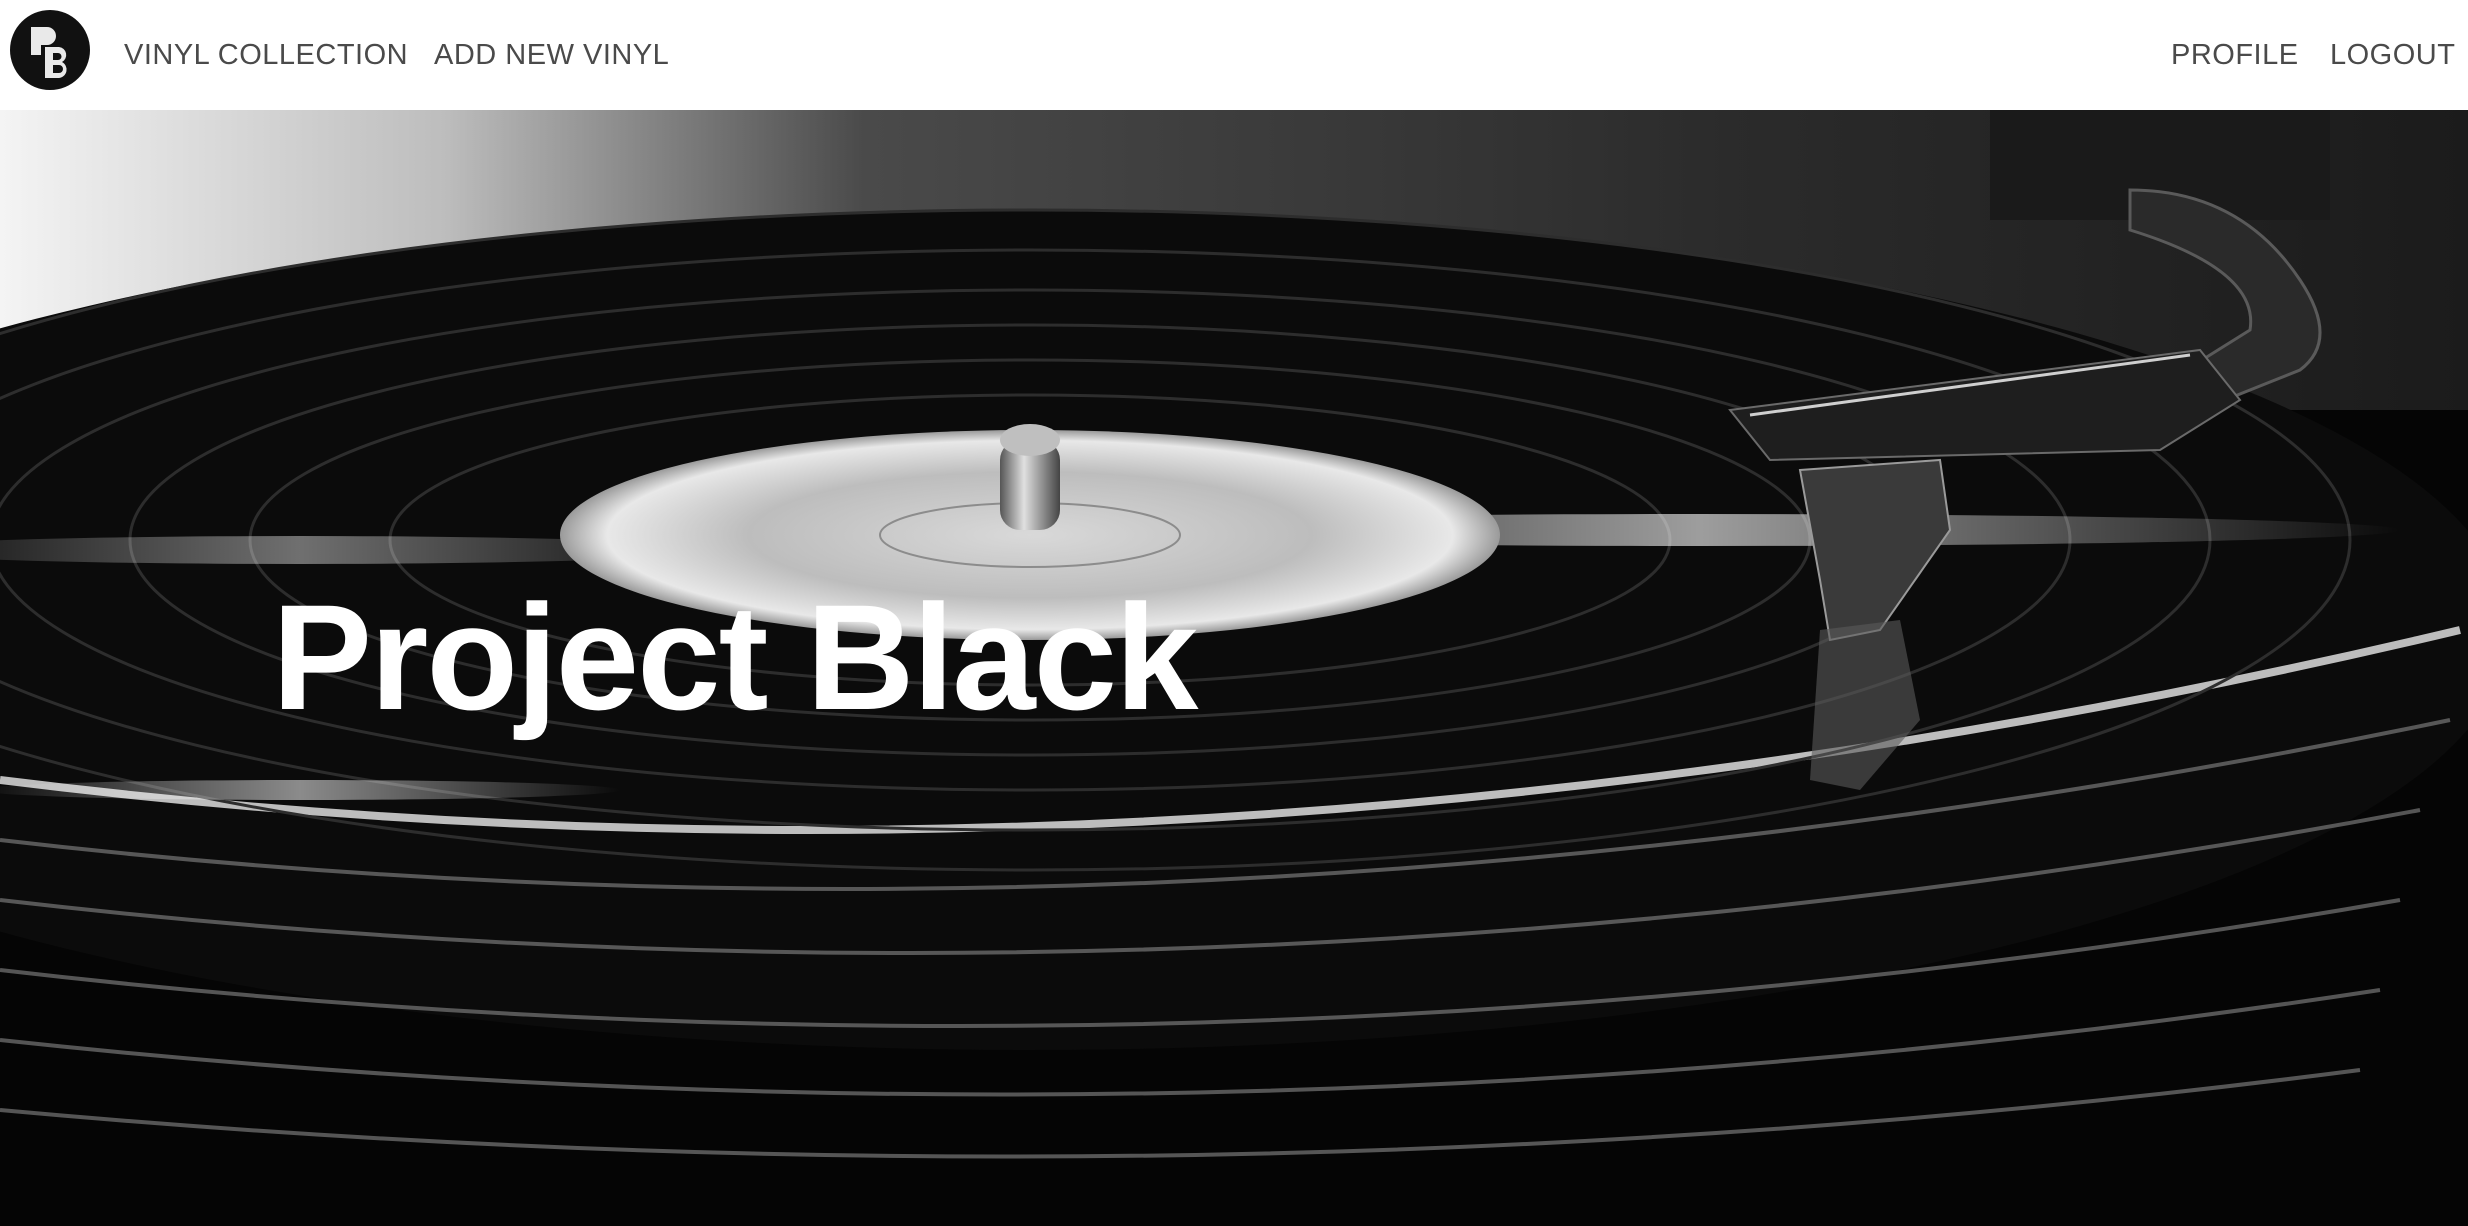  What do you see at coordinates (266, 55) in the screenshot?
I see `nav-vinyl-collection: VINYL COLLECTION` at bounding box center [266, 55].